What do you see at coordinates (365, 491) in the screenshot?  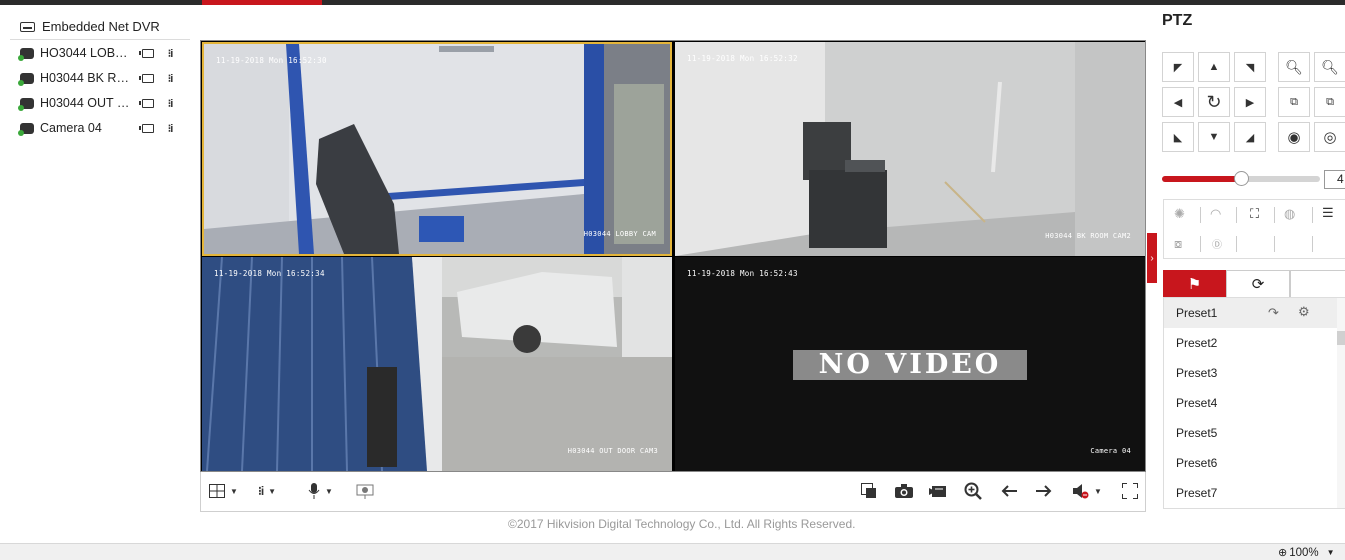 I see `ezoom-button` at bounding box center [365, 491].